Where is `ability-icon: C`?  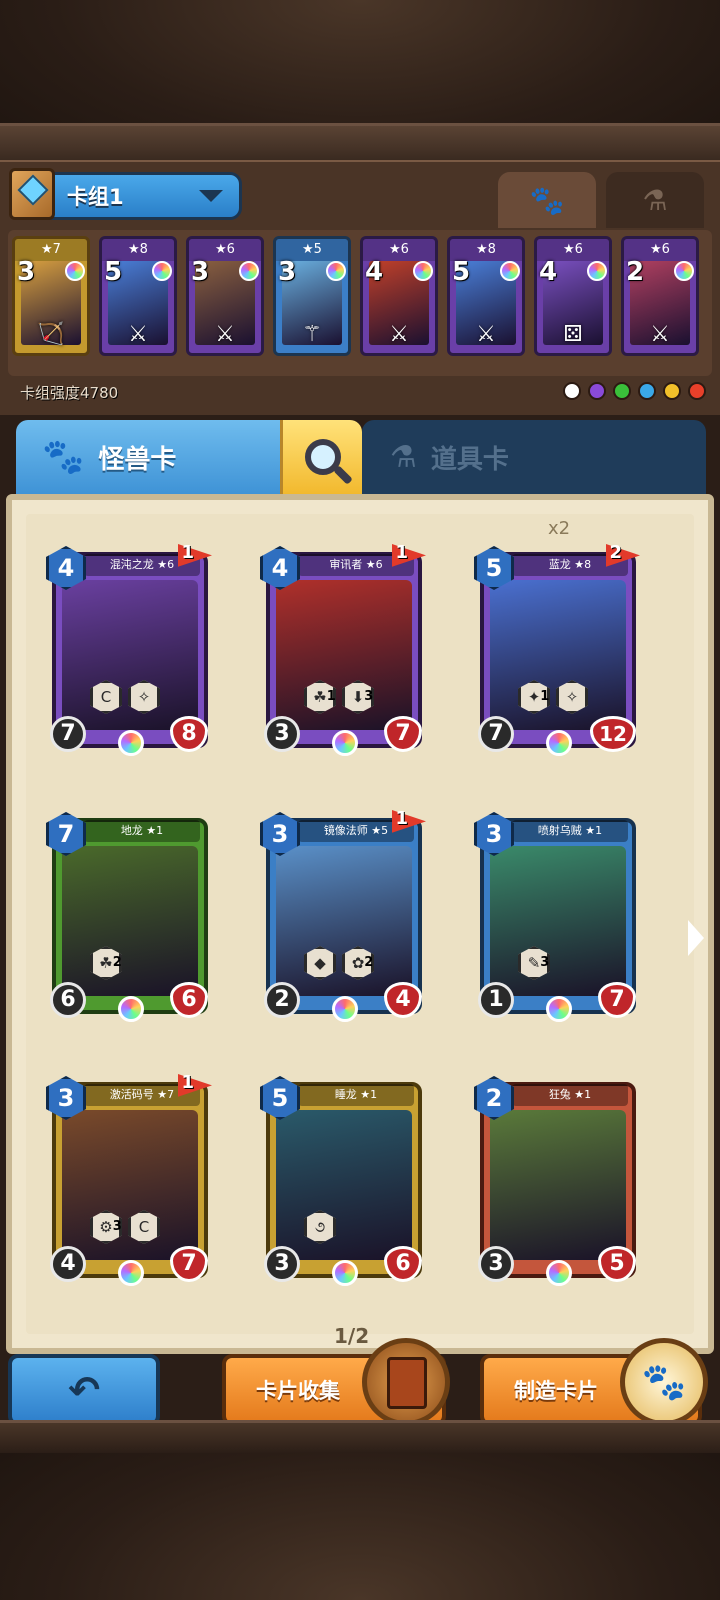
ability-icon: C is located at coordinates (144, 1227).